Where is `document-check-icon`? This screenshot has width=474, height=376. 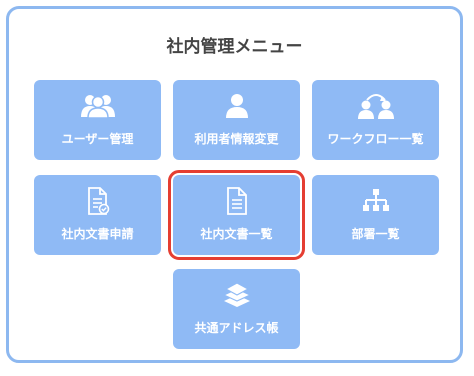
document-check-icon is located at coordinates (97, 201).